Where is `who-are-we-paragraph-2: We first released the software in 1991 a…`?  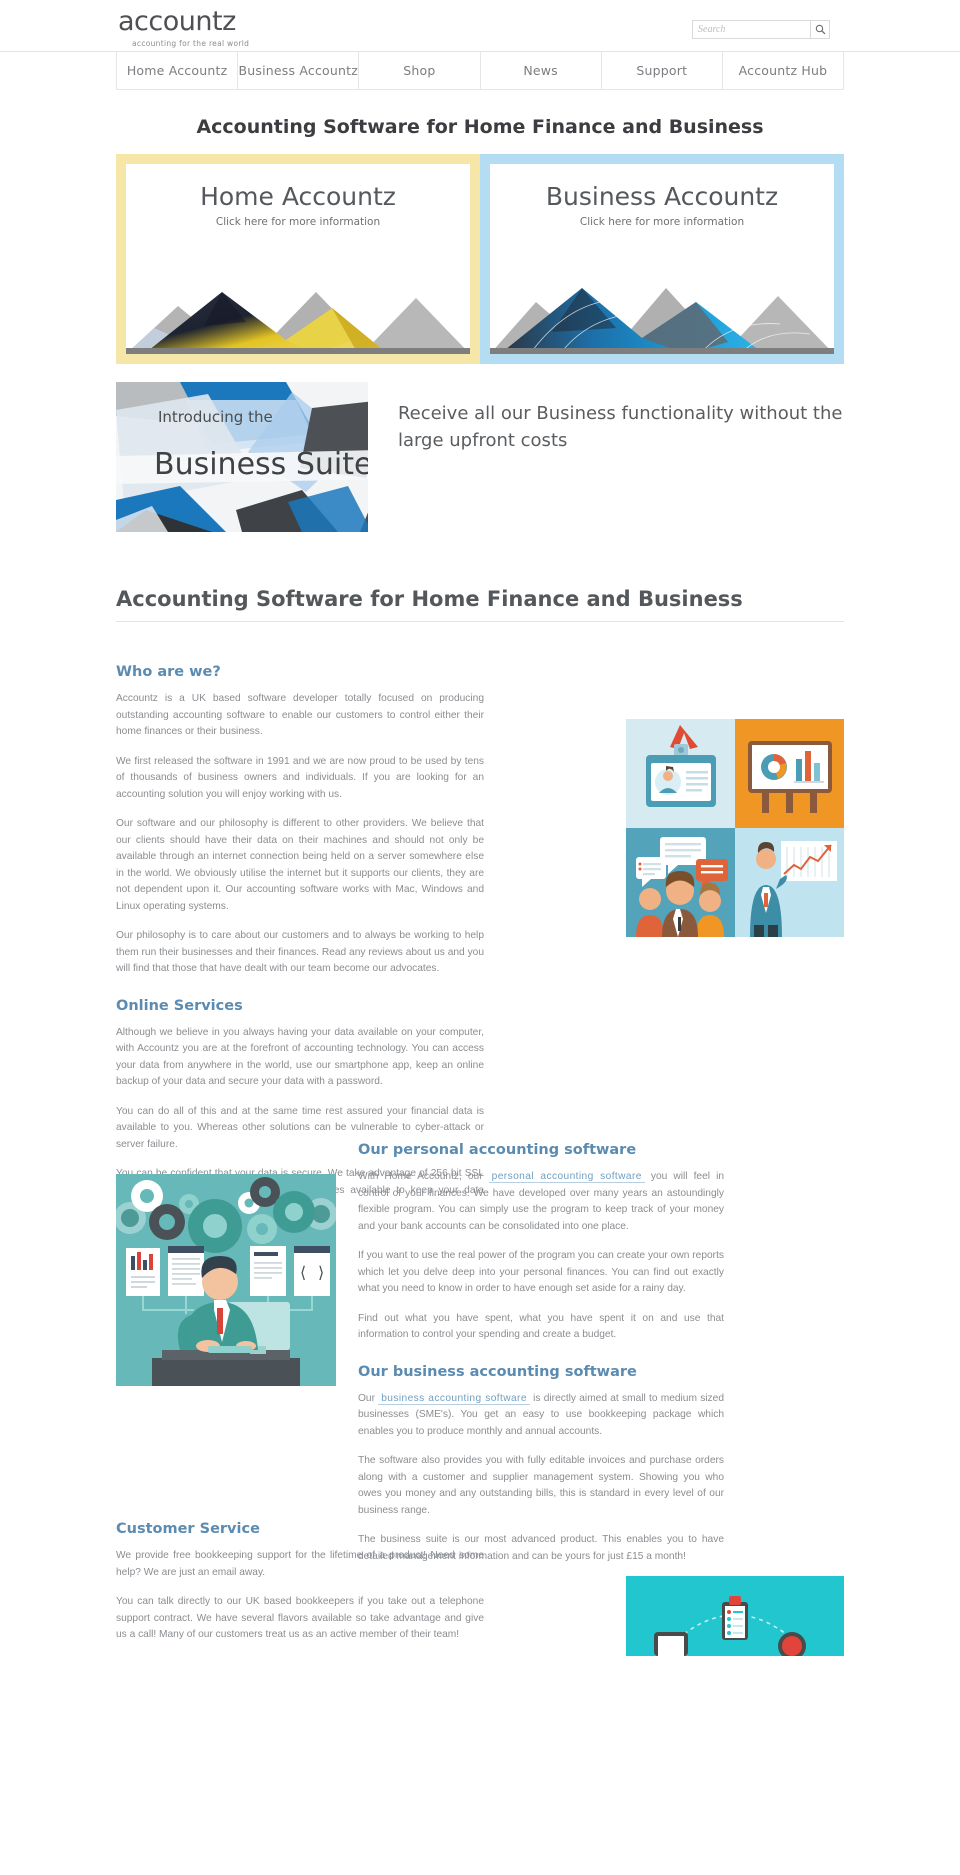 who-are-we-paragraph-2: We first released the software in 1991 a… is located at coordinates (300, 777).